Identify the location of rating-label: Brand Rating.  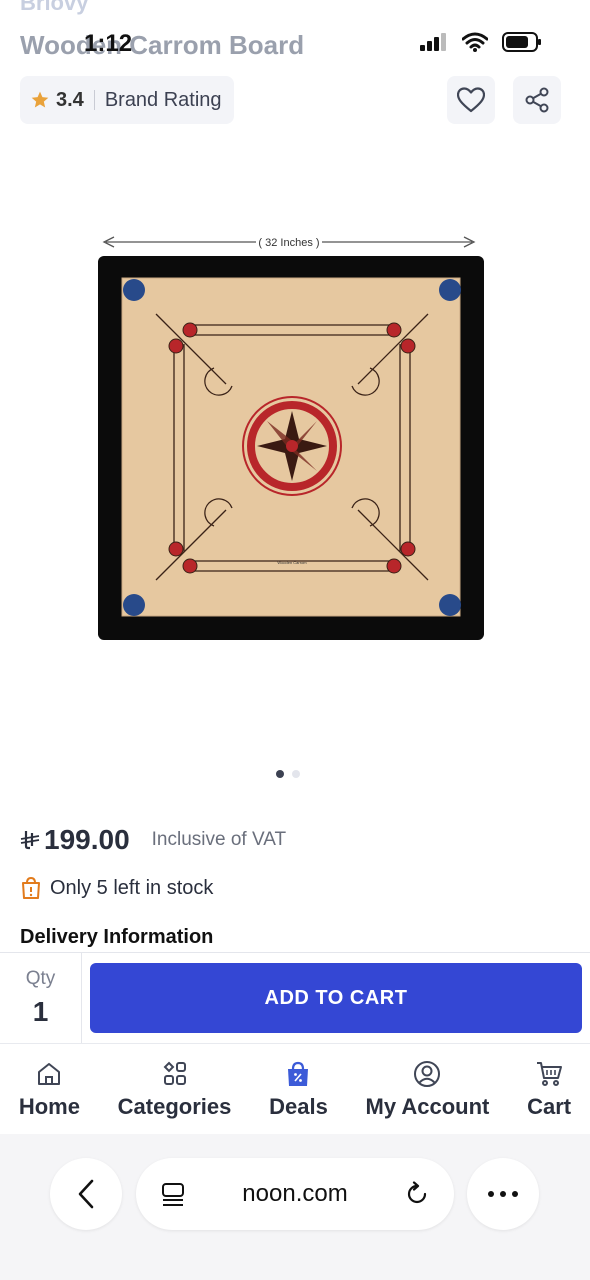
(163, 99).